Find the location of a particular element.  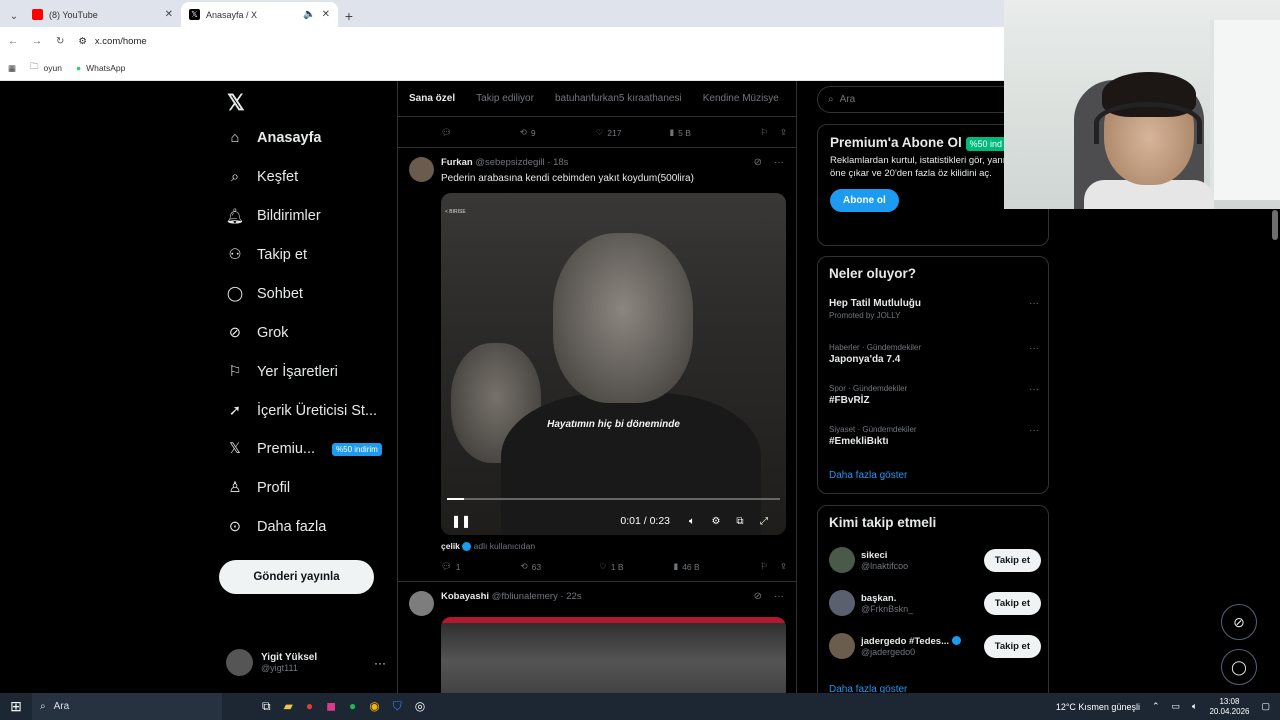

nav-notifications: 🔔︎ Bildirimler is located at coordinates (273, 216).